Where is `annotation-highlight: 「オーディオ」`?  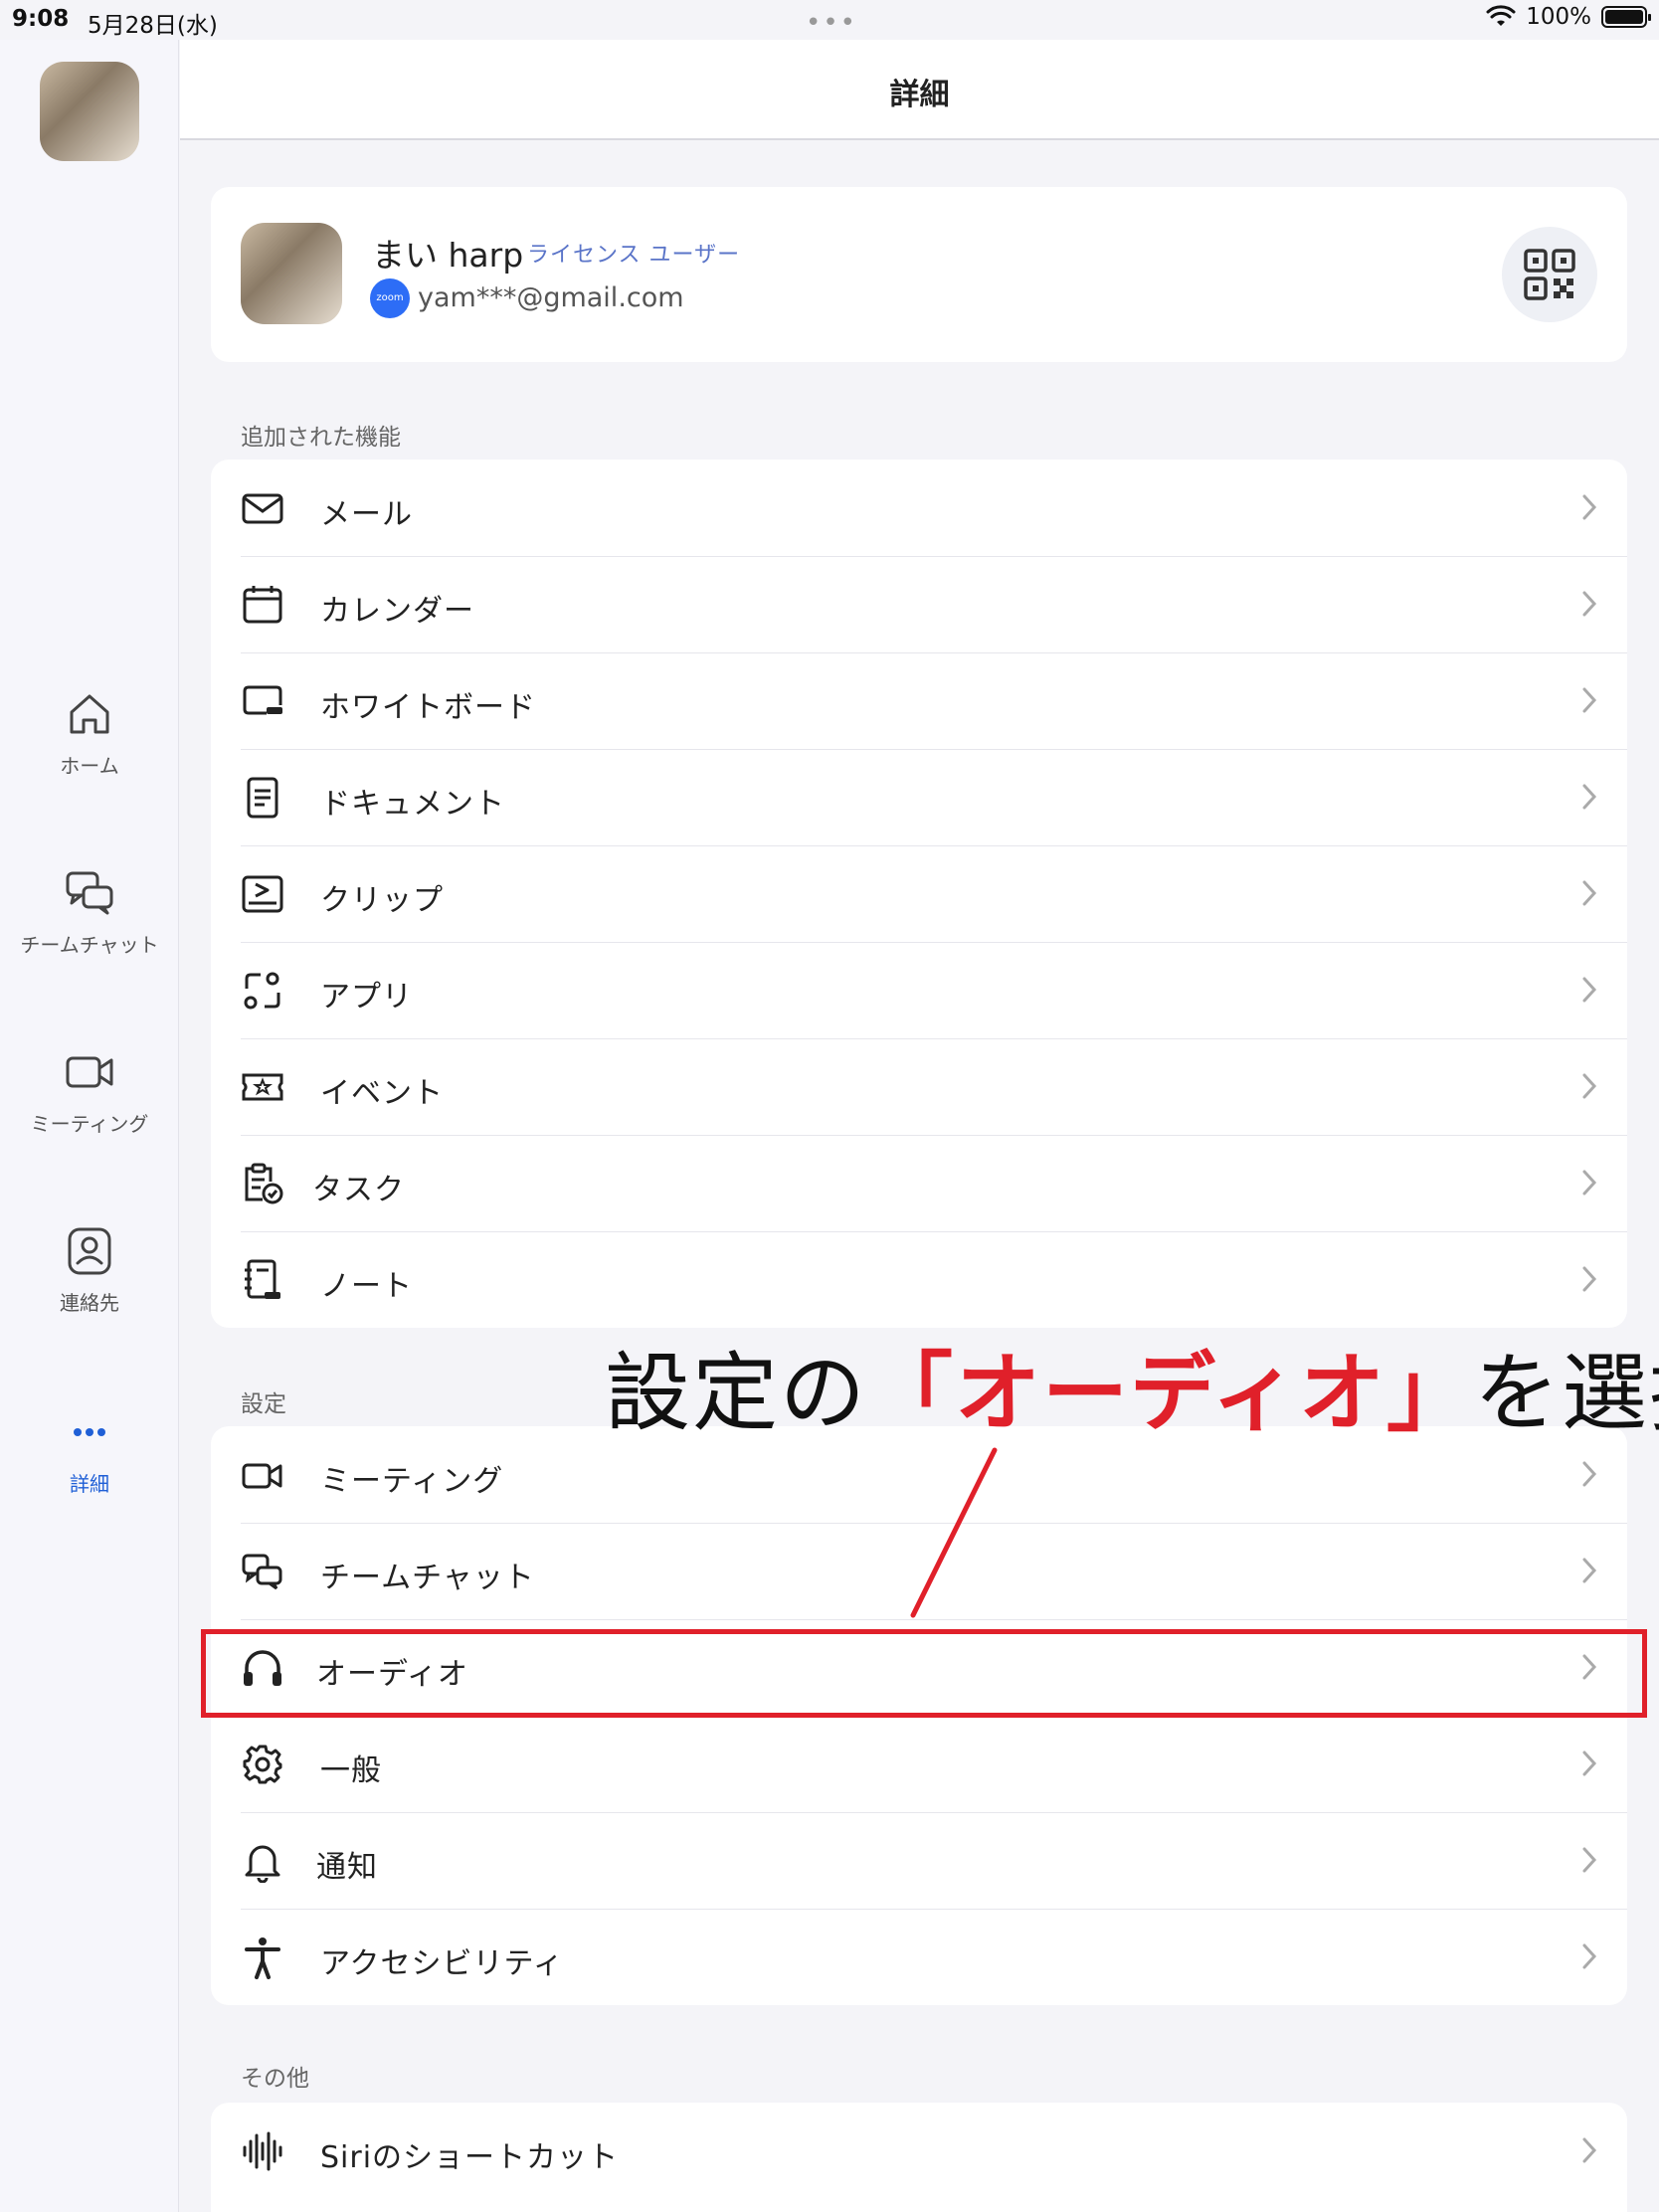
annotation-highlight: 「オーディオ」 is located at coordinates (1170, 1393).